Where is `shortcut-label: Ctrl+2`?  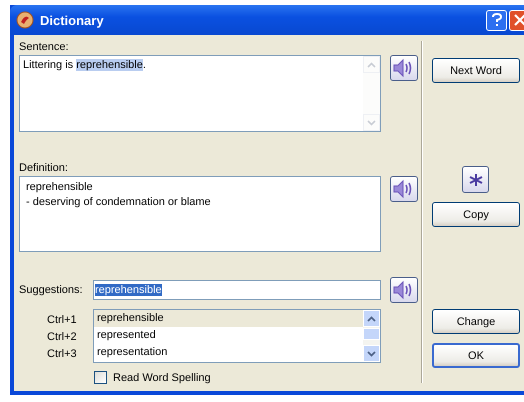 shortcut-label: Ctrl+2 is located at coordinates (62, 337).